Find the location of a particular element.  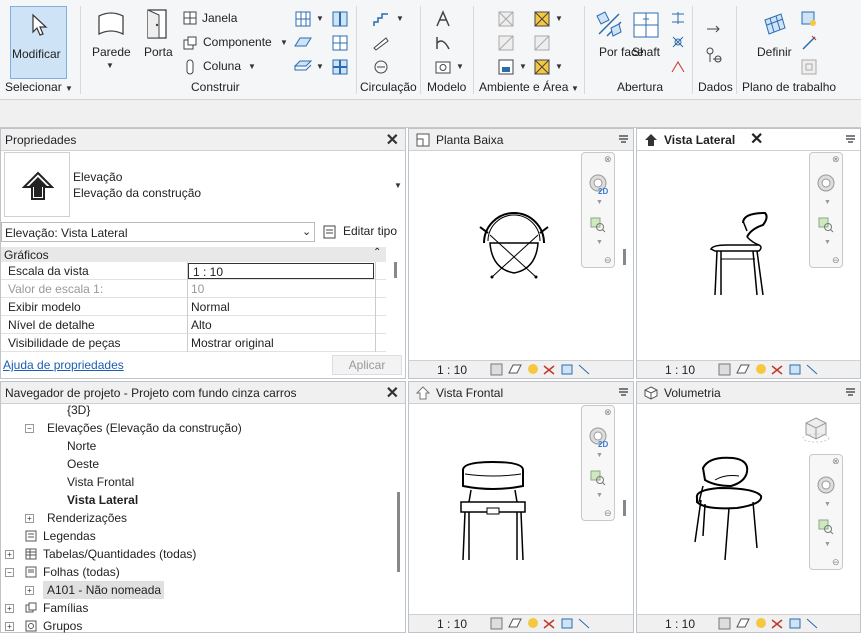

view-tab-active: Vista Lateral ✕ is located at coordinates (748, 140).